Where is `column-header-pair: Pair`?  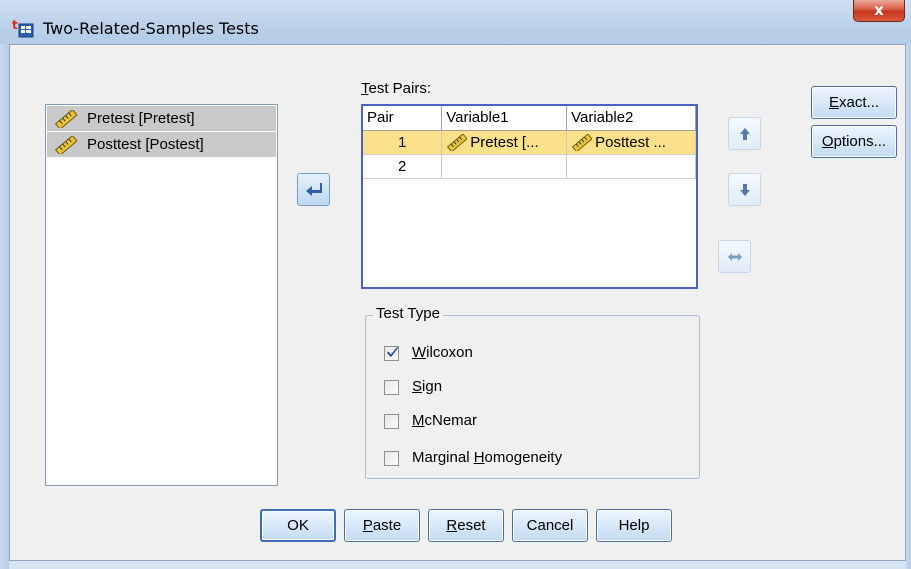 column-header-pair: Pair is located at coordinates (403, 118).